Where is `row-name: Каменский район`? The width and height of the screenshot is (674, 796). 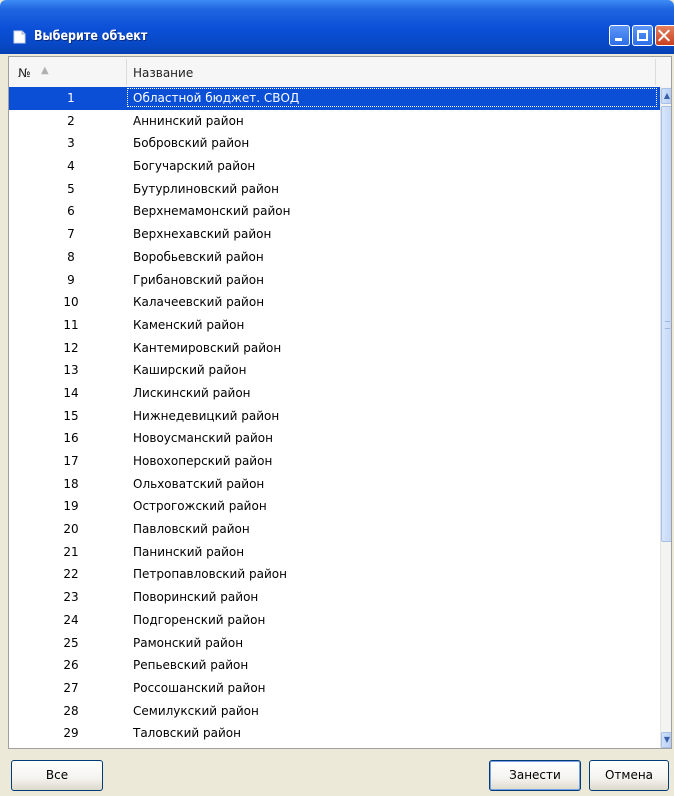
row-name: Каменский район is located at coordinates (189, 324).